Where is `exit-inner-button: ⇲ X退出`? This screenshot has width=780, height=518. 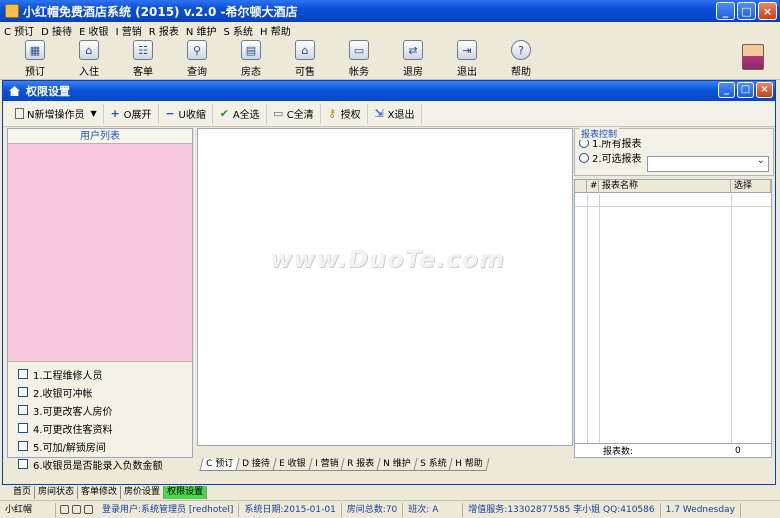 exit-inner-button: ⇲ X退出 is located at coordinates (395, 113).